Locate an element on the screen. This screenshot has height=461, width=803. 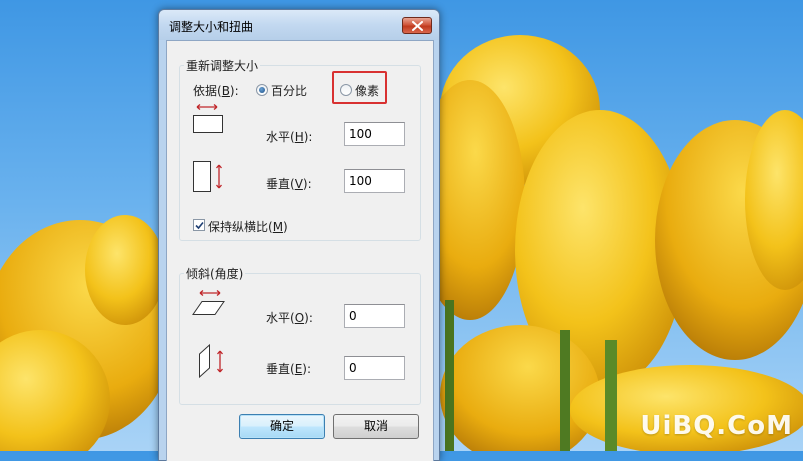
ok-button: 确定 is located at coordinates (282, 426).